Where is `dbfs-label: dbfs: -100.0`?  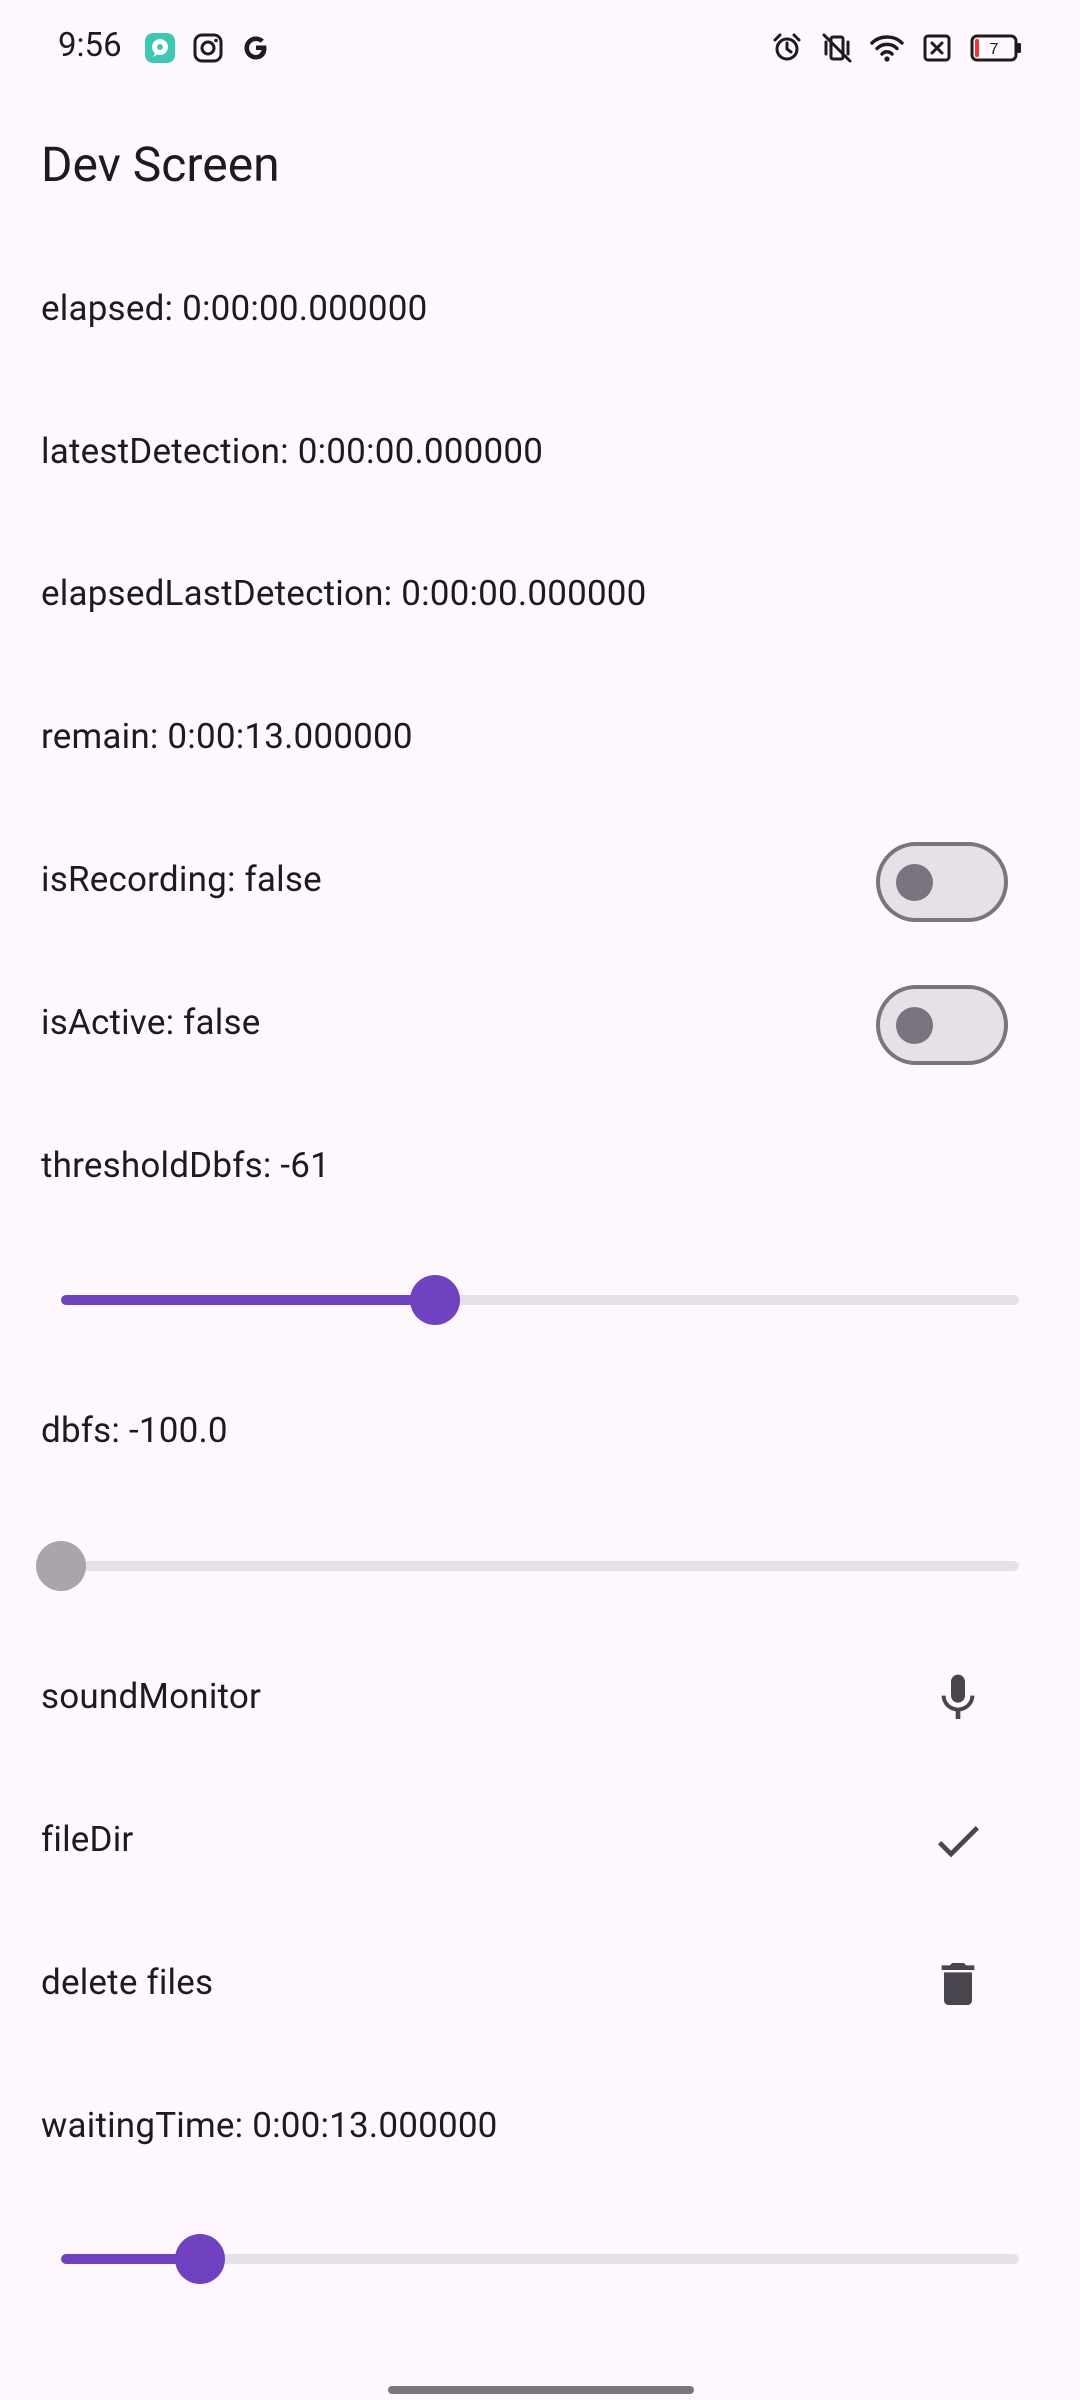 dbfs-label: dbfs: -100.0 is located at coordinates (134, 1430).